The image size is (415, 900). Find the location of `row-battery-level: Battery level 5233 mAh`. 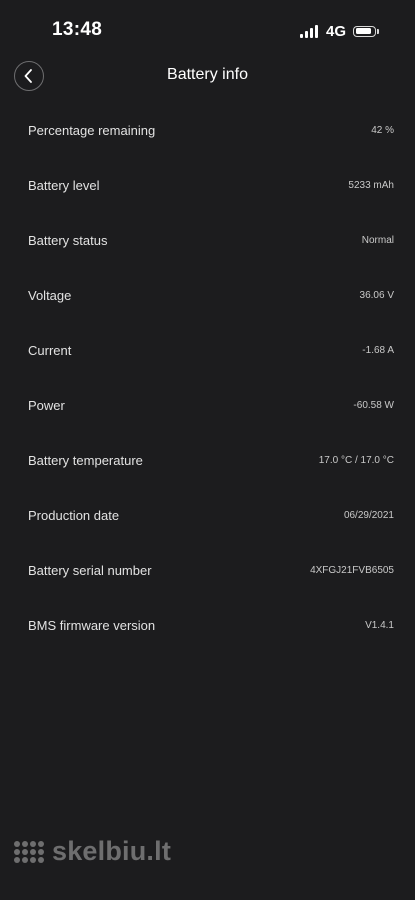

row-battery-level: Battery level 5233 mAh is located at coordinates (207, 186).